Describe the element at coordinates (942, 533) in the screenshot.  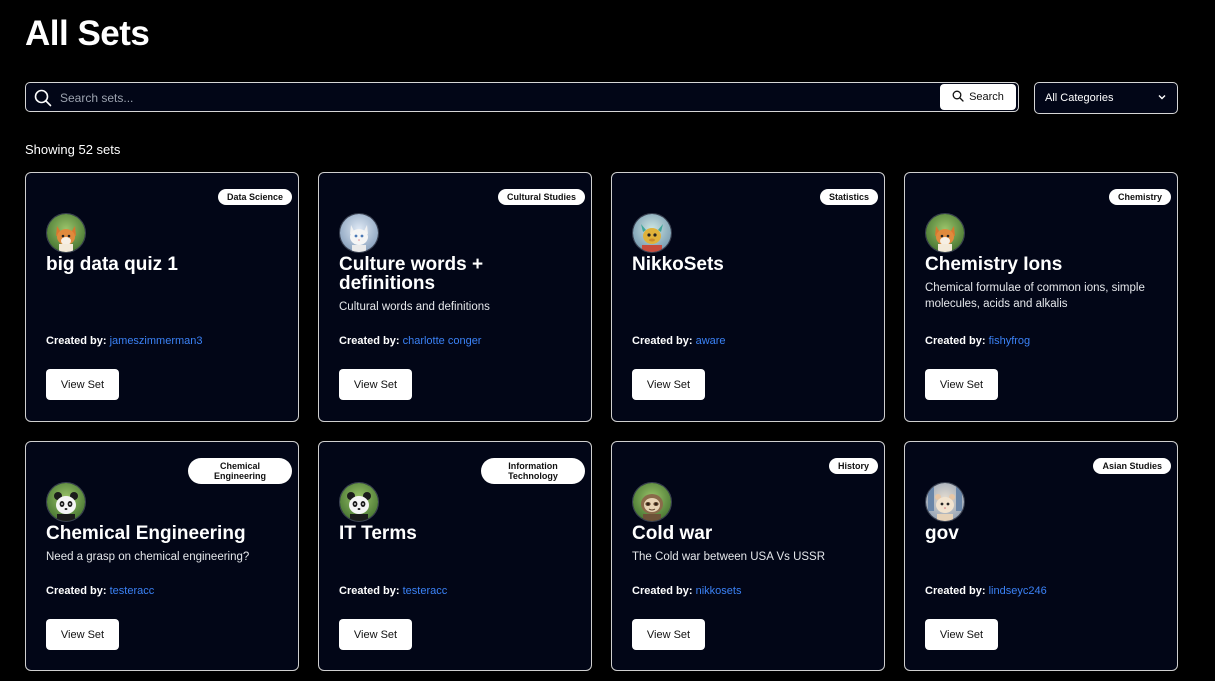
I see `set-title: gov` at that location.